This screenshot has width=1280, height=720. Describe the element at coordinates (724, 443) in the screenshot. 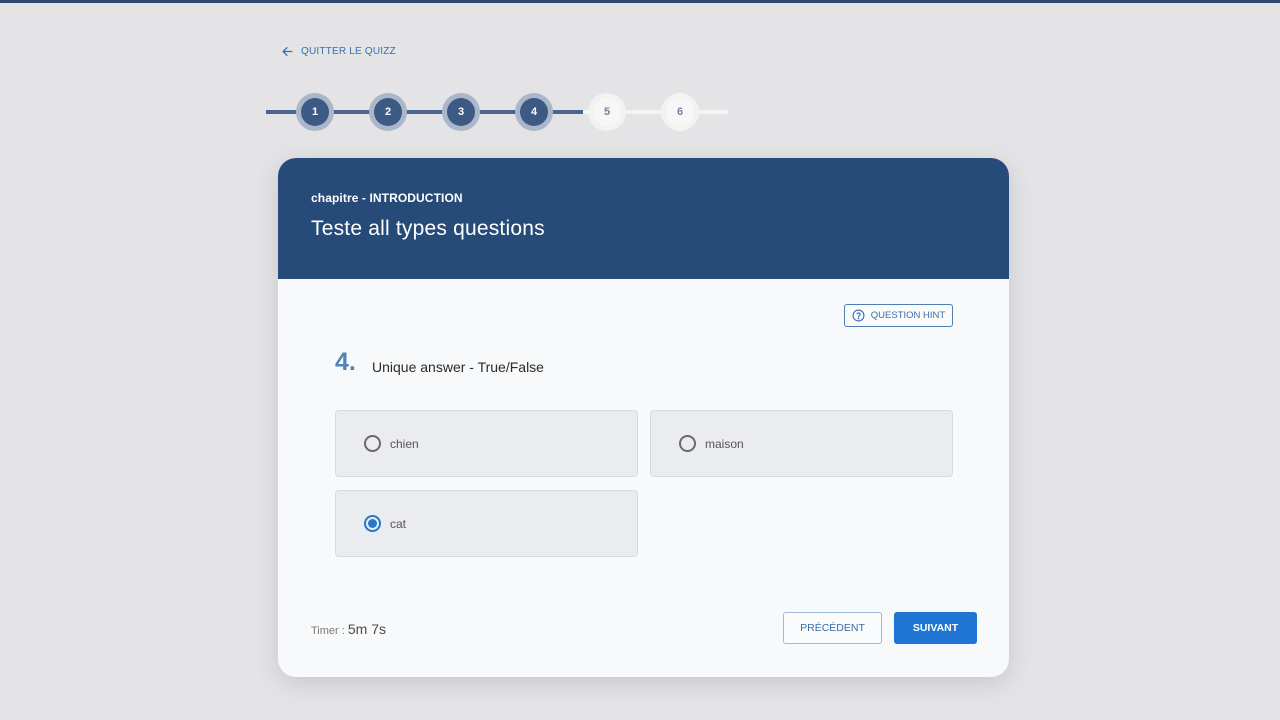

I see `answer-label: maison` at that location.